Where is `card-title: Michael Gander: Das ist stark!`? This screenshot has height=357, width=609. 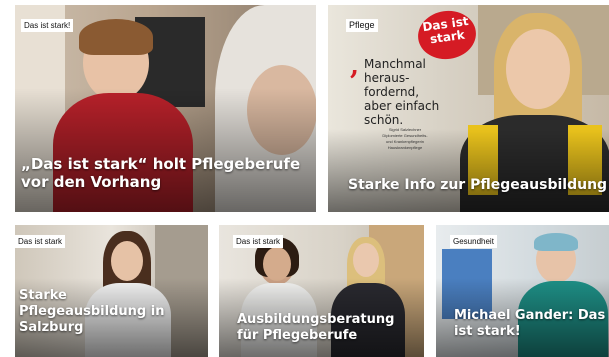
card-title: Michael Gander: Das ist stark! is located at coordinates (531, 324).